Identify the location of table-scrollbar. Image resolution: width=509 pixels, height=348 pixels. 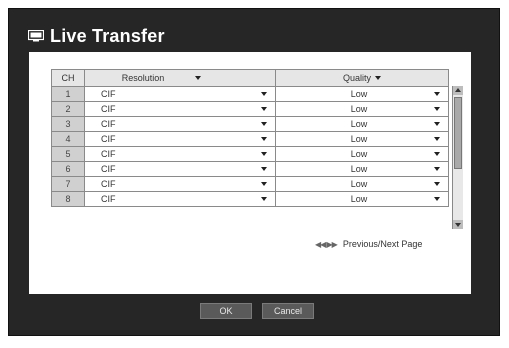
(457, 157).